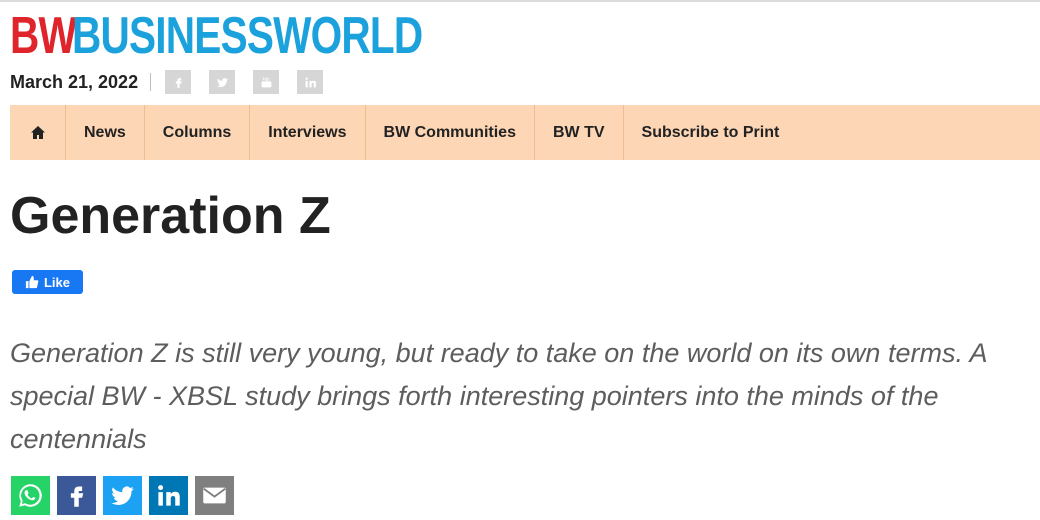 The image size is (1040, 520). I want to click on email-share-button, so click(214, 495).